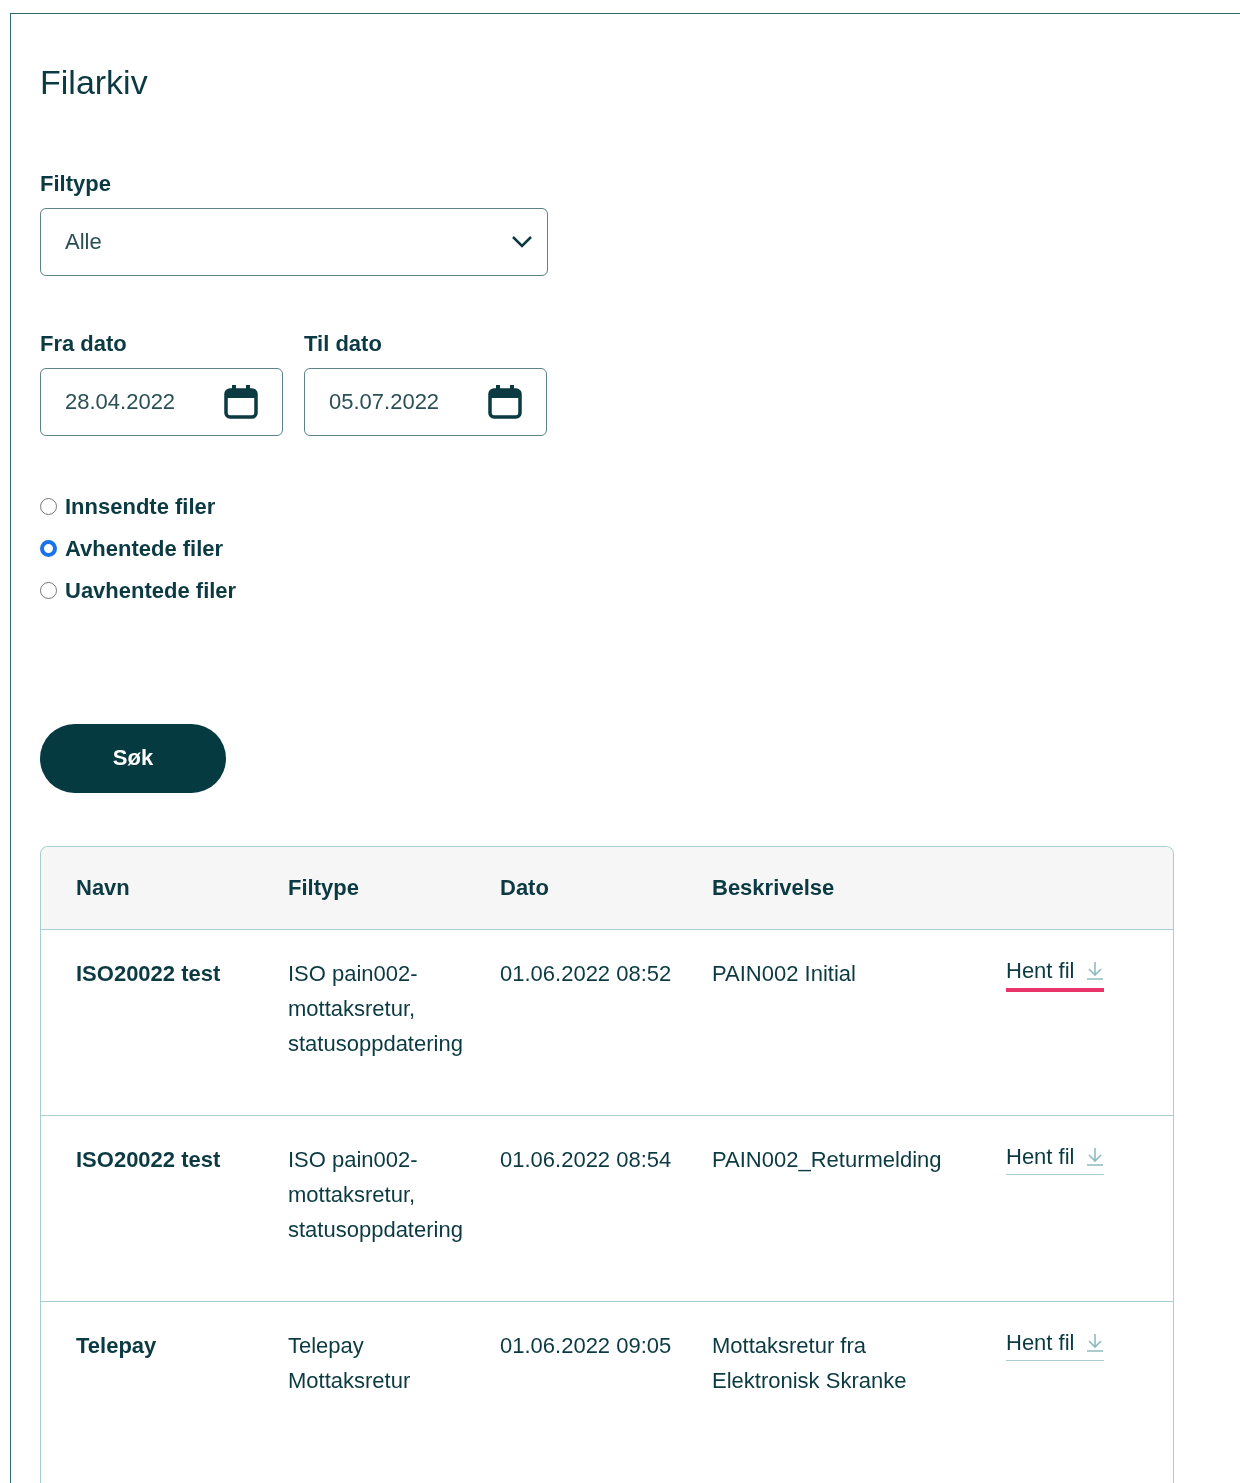  Describe the element at coordinates (425, 401) in the screenshot. I see `date-field: 05.07.2022` at that location.